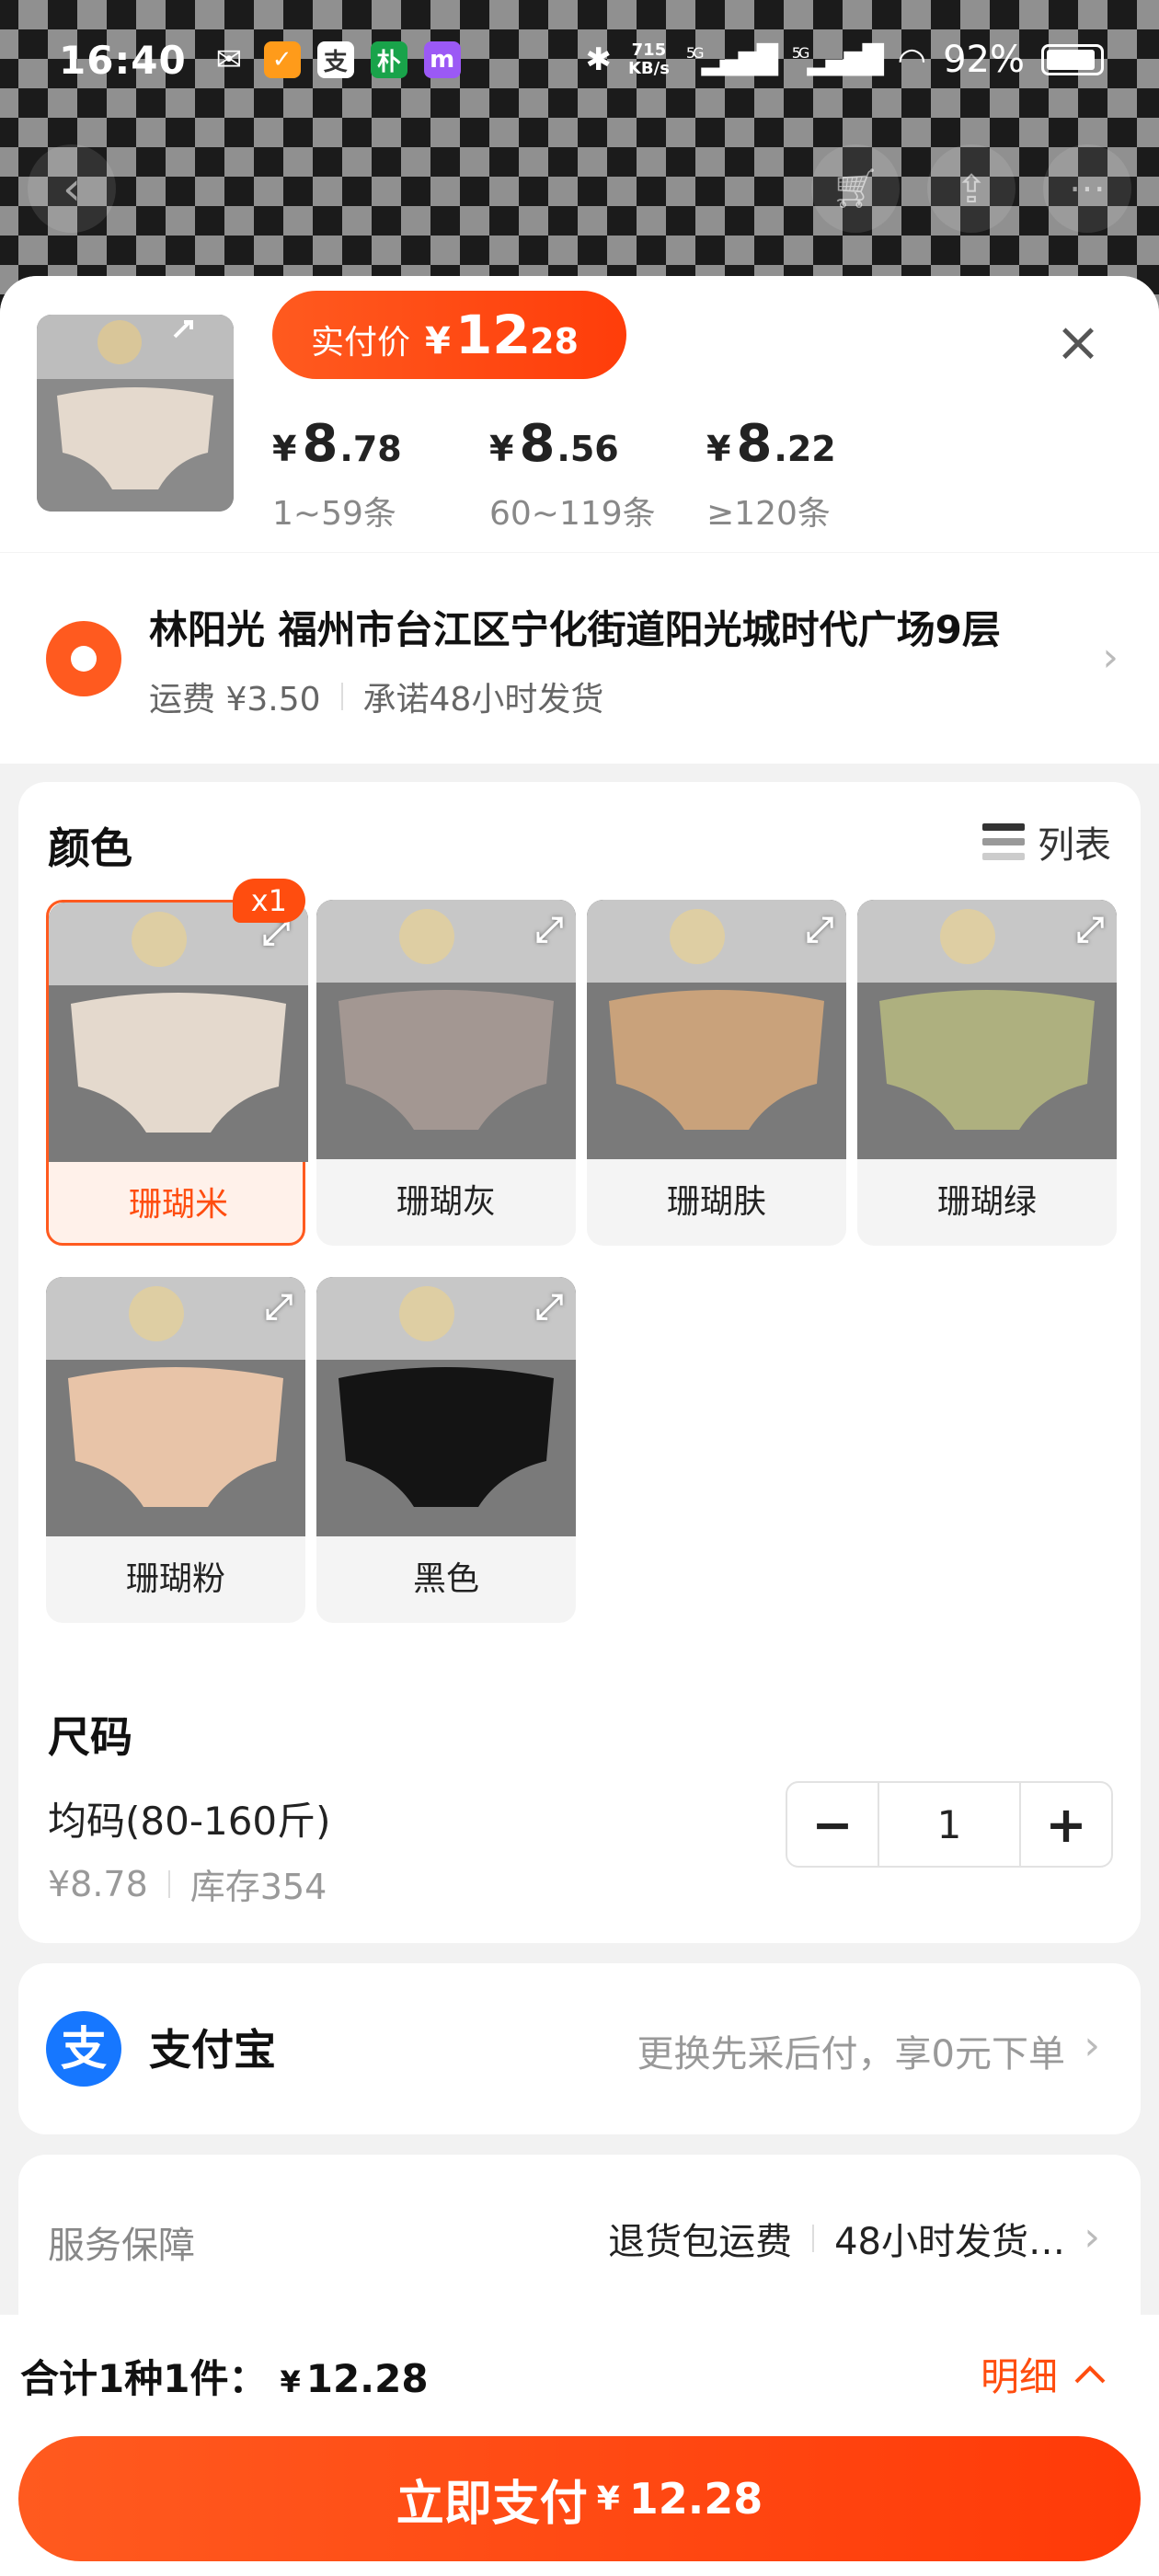 The height and width of the screenshot is (2576, 1159). I want to click on color-option-label: 珊瑚肤, so click(716, 1202).